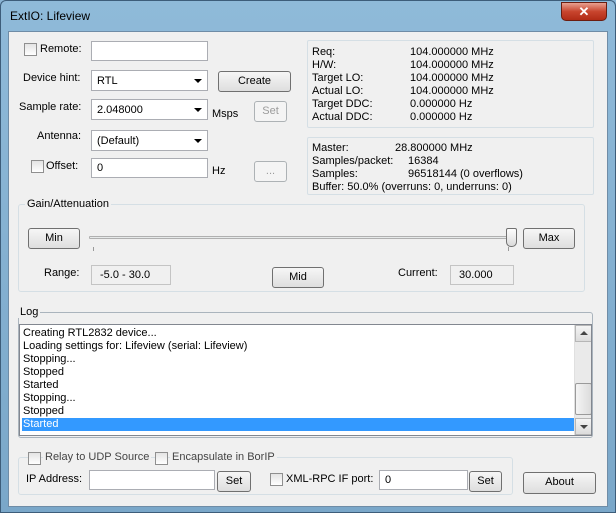 This screenshot has height=513, width=616. What do you see at coordinates (353, 161) in the screenshot?
I see `samples-packet-key: Samples/packet:` at bounding box center [353, 161].